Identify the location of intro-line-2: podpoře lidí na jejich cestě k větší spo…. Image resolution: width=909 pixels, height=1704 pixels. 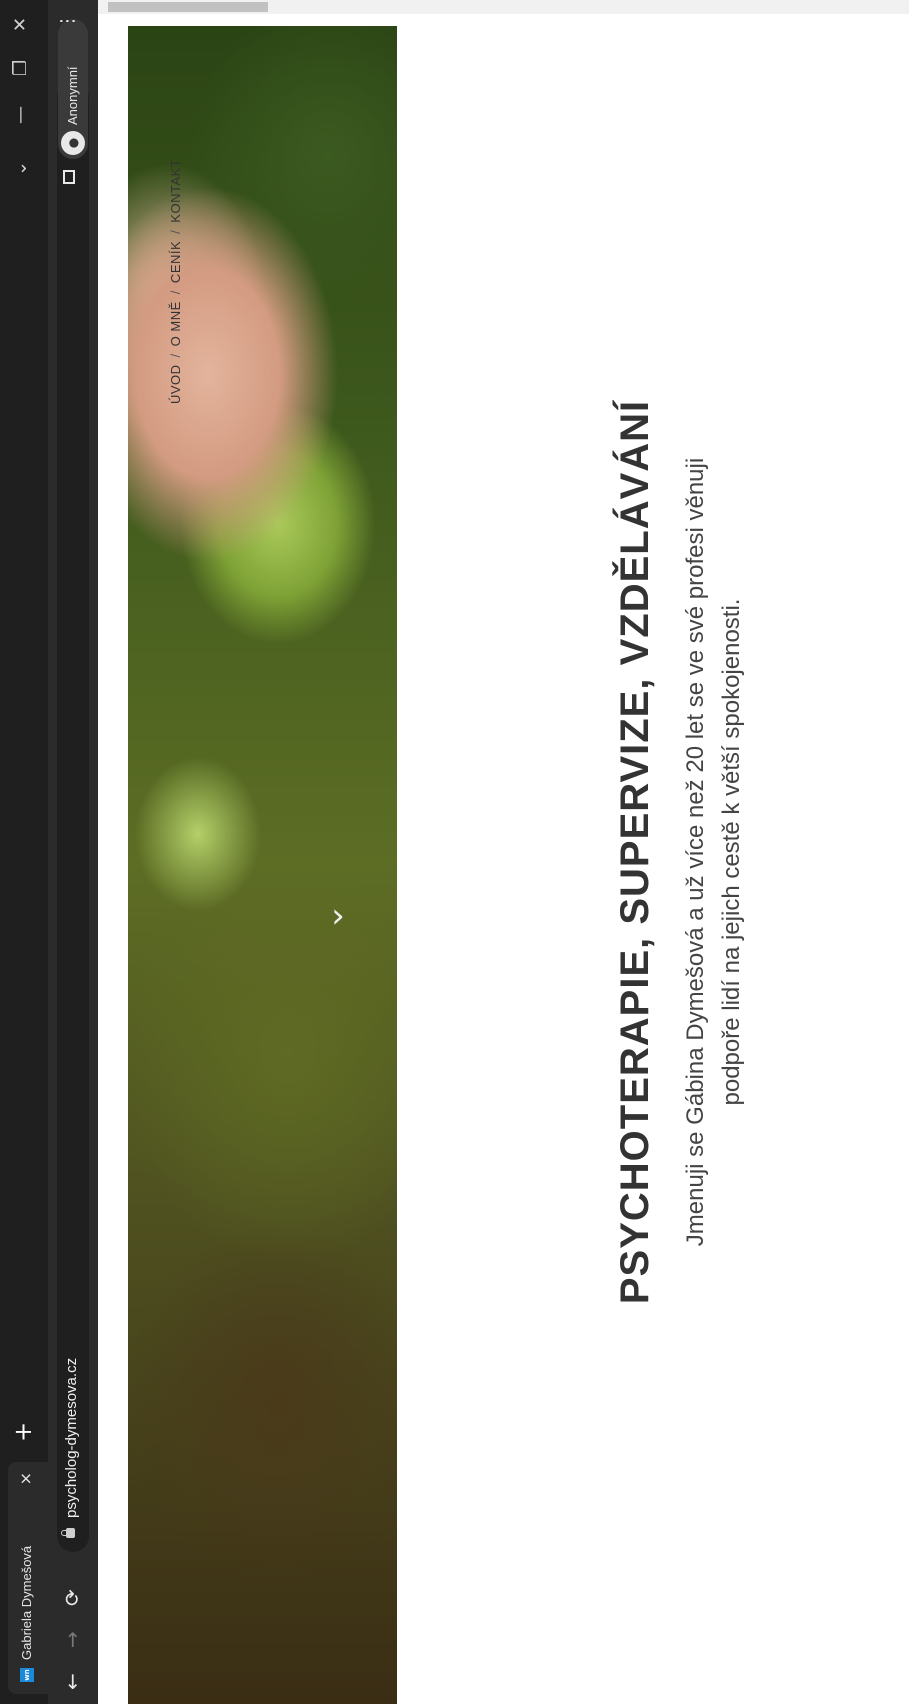
(731, 852).